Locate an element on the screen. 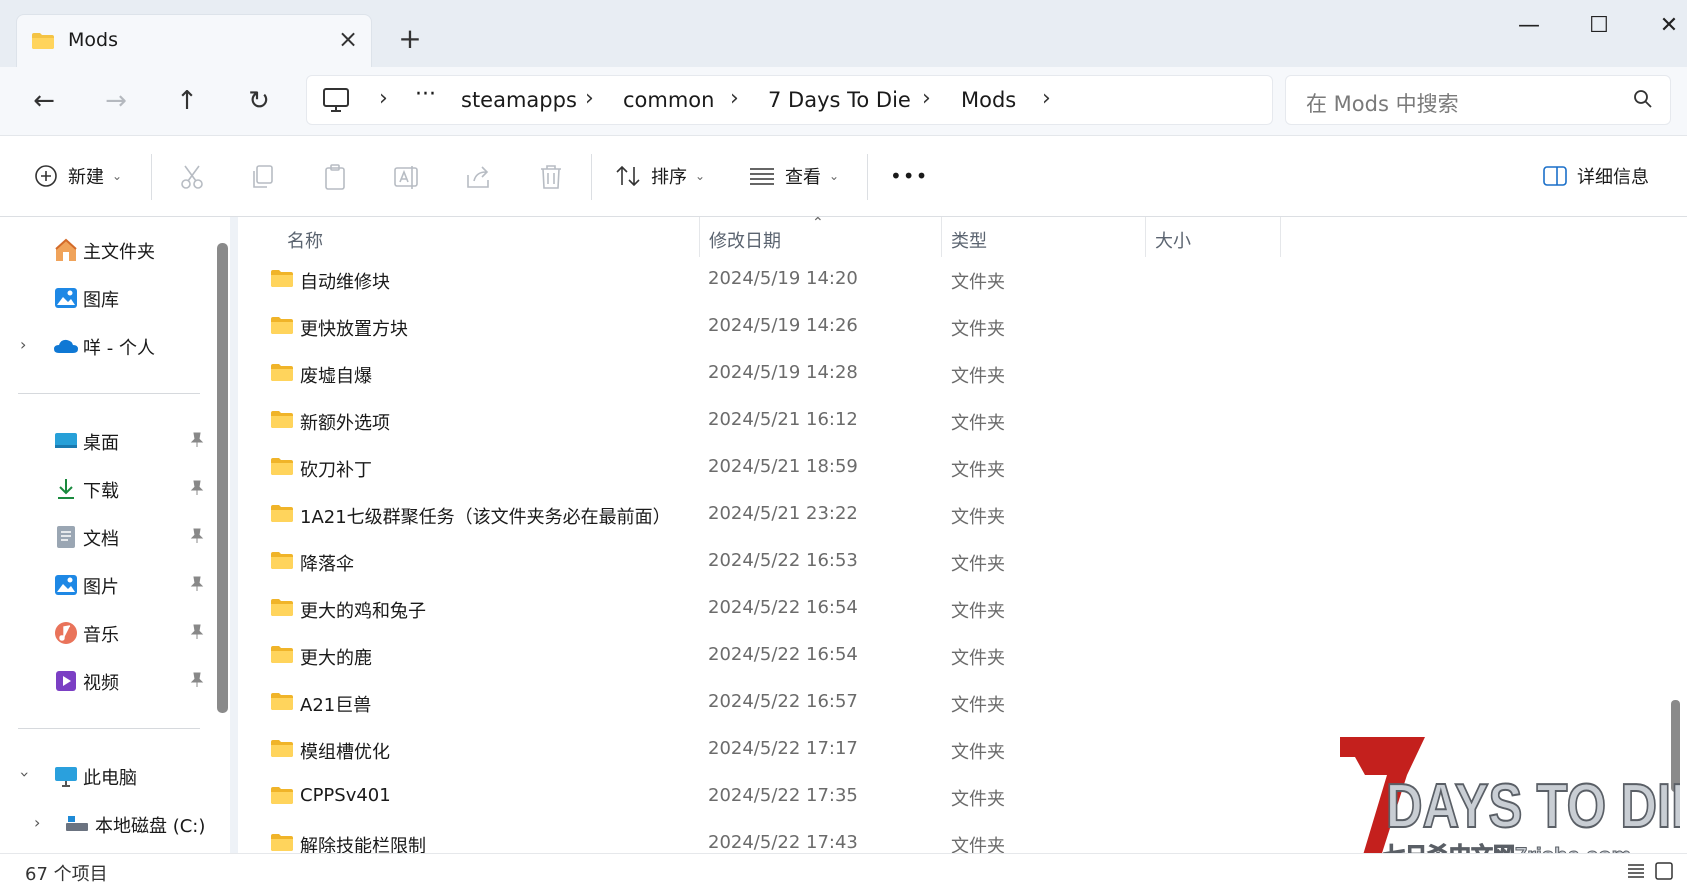 This screenshot has width=1687, height=888. more-options-button: ••• is located at coordinates (909, 176).